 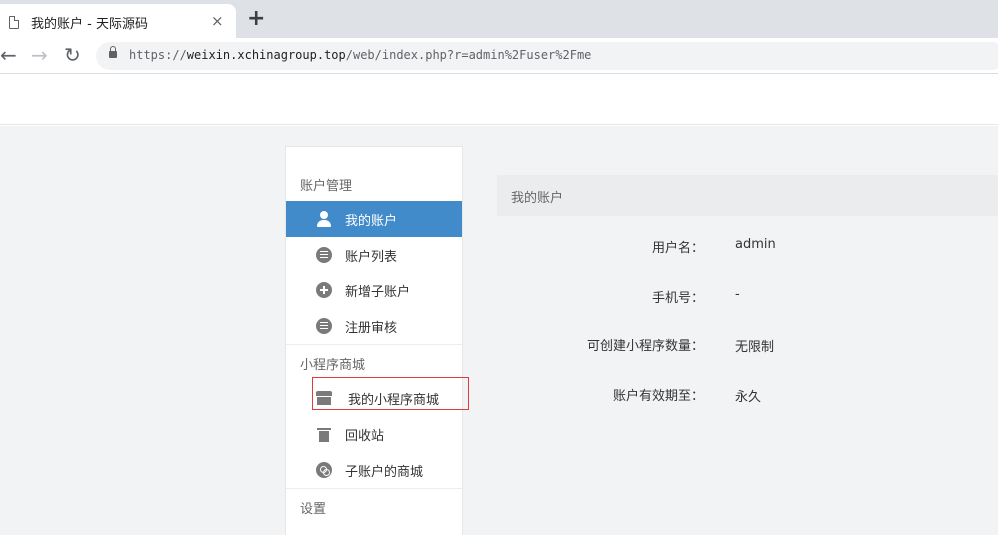 I want to click on sidebar-group-store: 小程序商城, so click(x=333, y=365).